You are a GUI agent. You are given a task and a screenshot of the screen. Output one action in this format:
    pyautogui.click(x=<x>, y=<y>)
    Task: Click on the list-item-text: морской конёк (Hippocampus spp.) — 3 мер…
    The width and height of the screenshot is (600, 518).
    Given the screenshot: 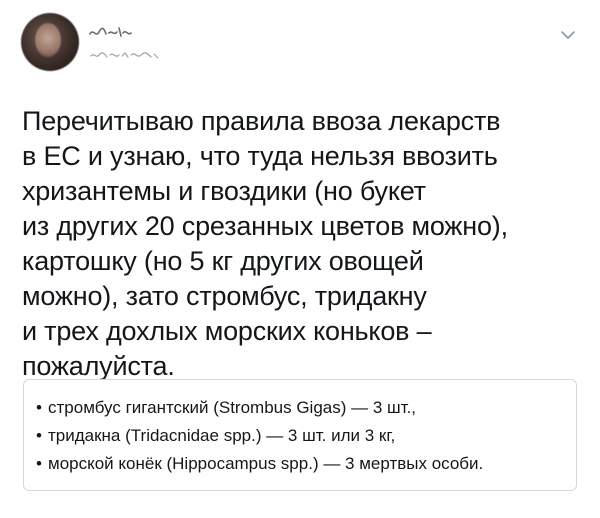 What is the action you would take?
    pyautogui.click(x=266, y=463)
    